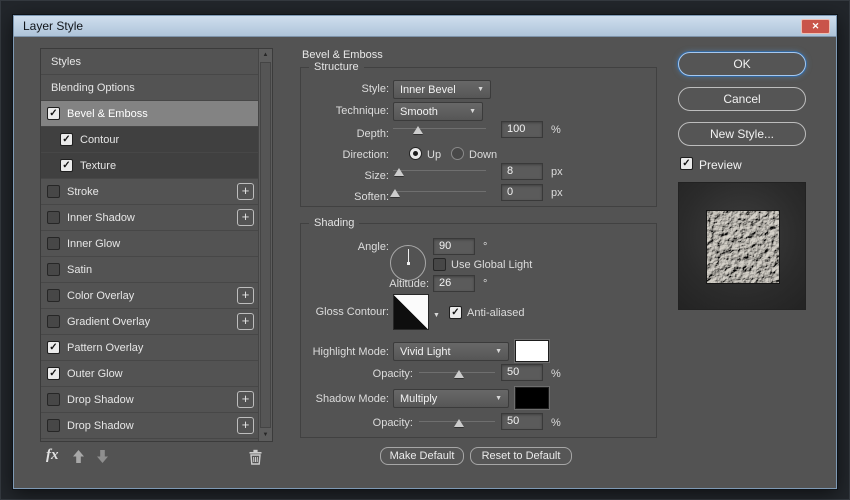  Describe the element at coordinates (149, 140) in the screenshot. I see `sidebar-item-contour: ✓ Contour` at that location.